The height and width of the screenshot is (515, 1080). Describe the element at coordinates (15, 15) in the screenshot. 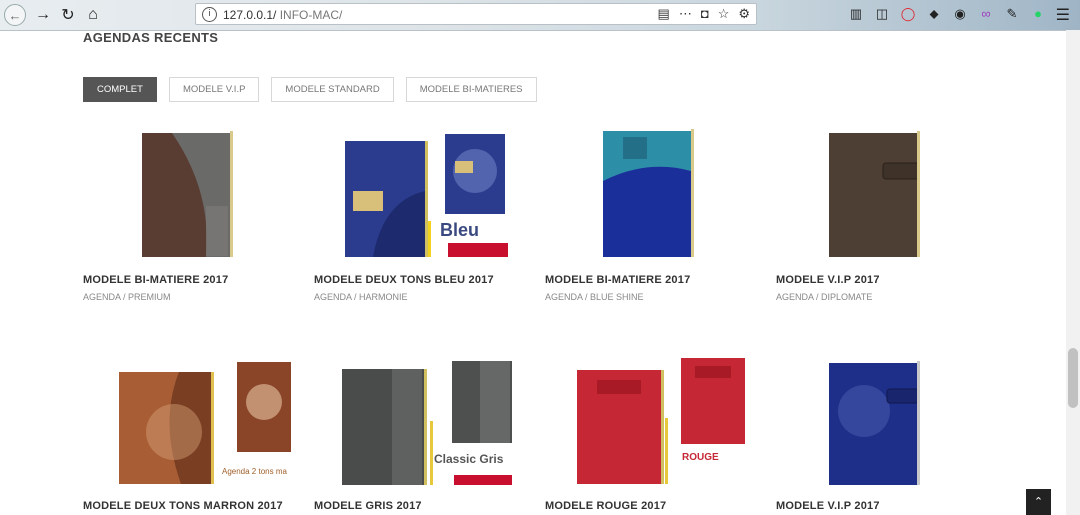

I see `back-button: ←` at that location.